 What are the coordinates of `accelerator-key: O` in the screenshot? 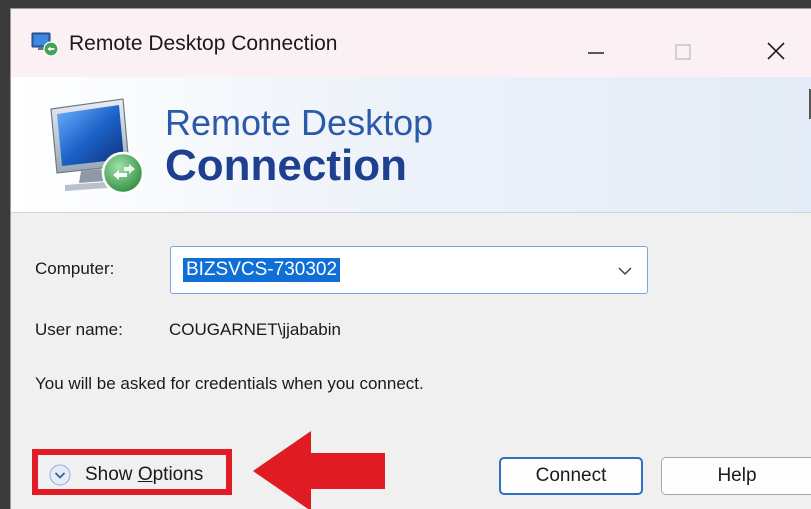 It's located at (145, 474).